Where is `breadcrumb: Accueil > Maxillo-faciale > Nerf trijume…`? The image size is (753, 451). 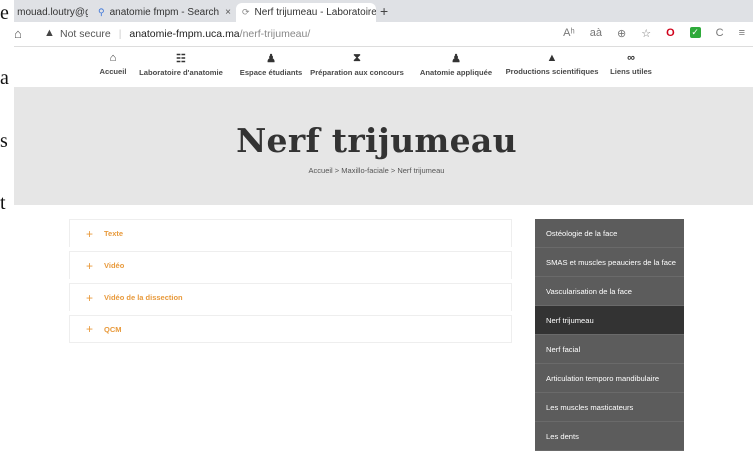 breadcrumb: Accueil > Maxillo-faciale > Nerf trijume… is located at coordinates (376, 170).